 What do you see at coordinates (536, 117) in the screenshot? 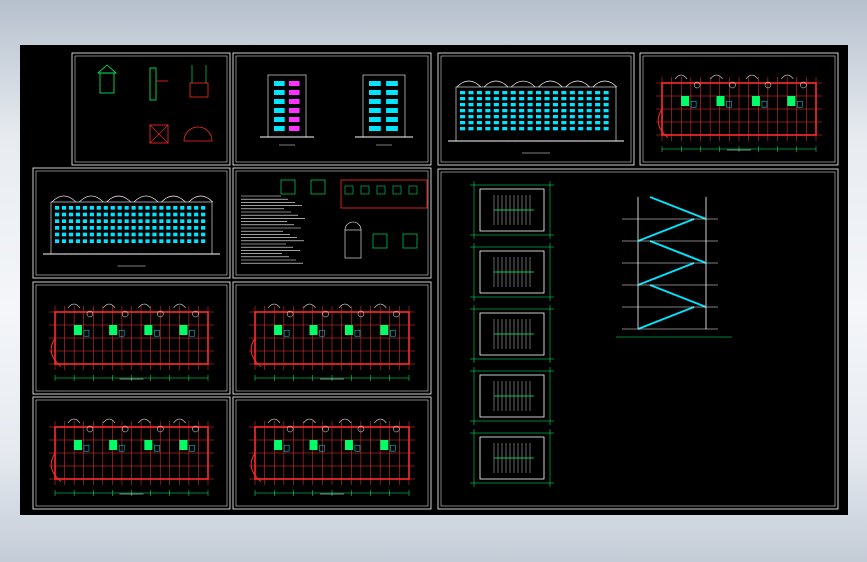
I see `elevation-elevation-front-top` at bounding box center [536, 117].